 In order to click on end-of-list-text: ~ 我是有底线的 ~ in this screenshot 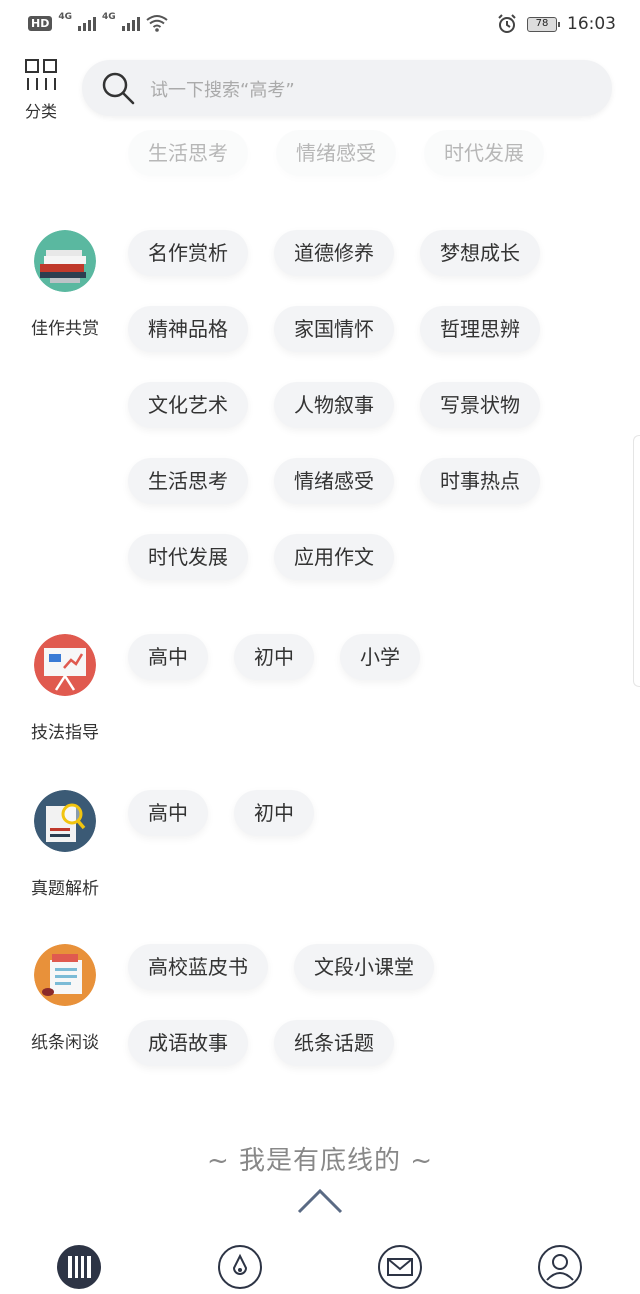, I will do `click(320, 1161)`.